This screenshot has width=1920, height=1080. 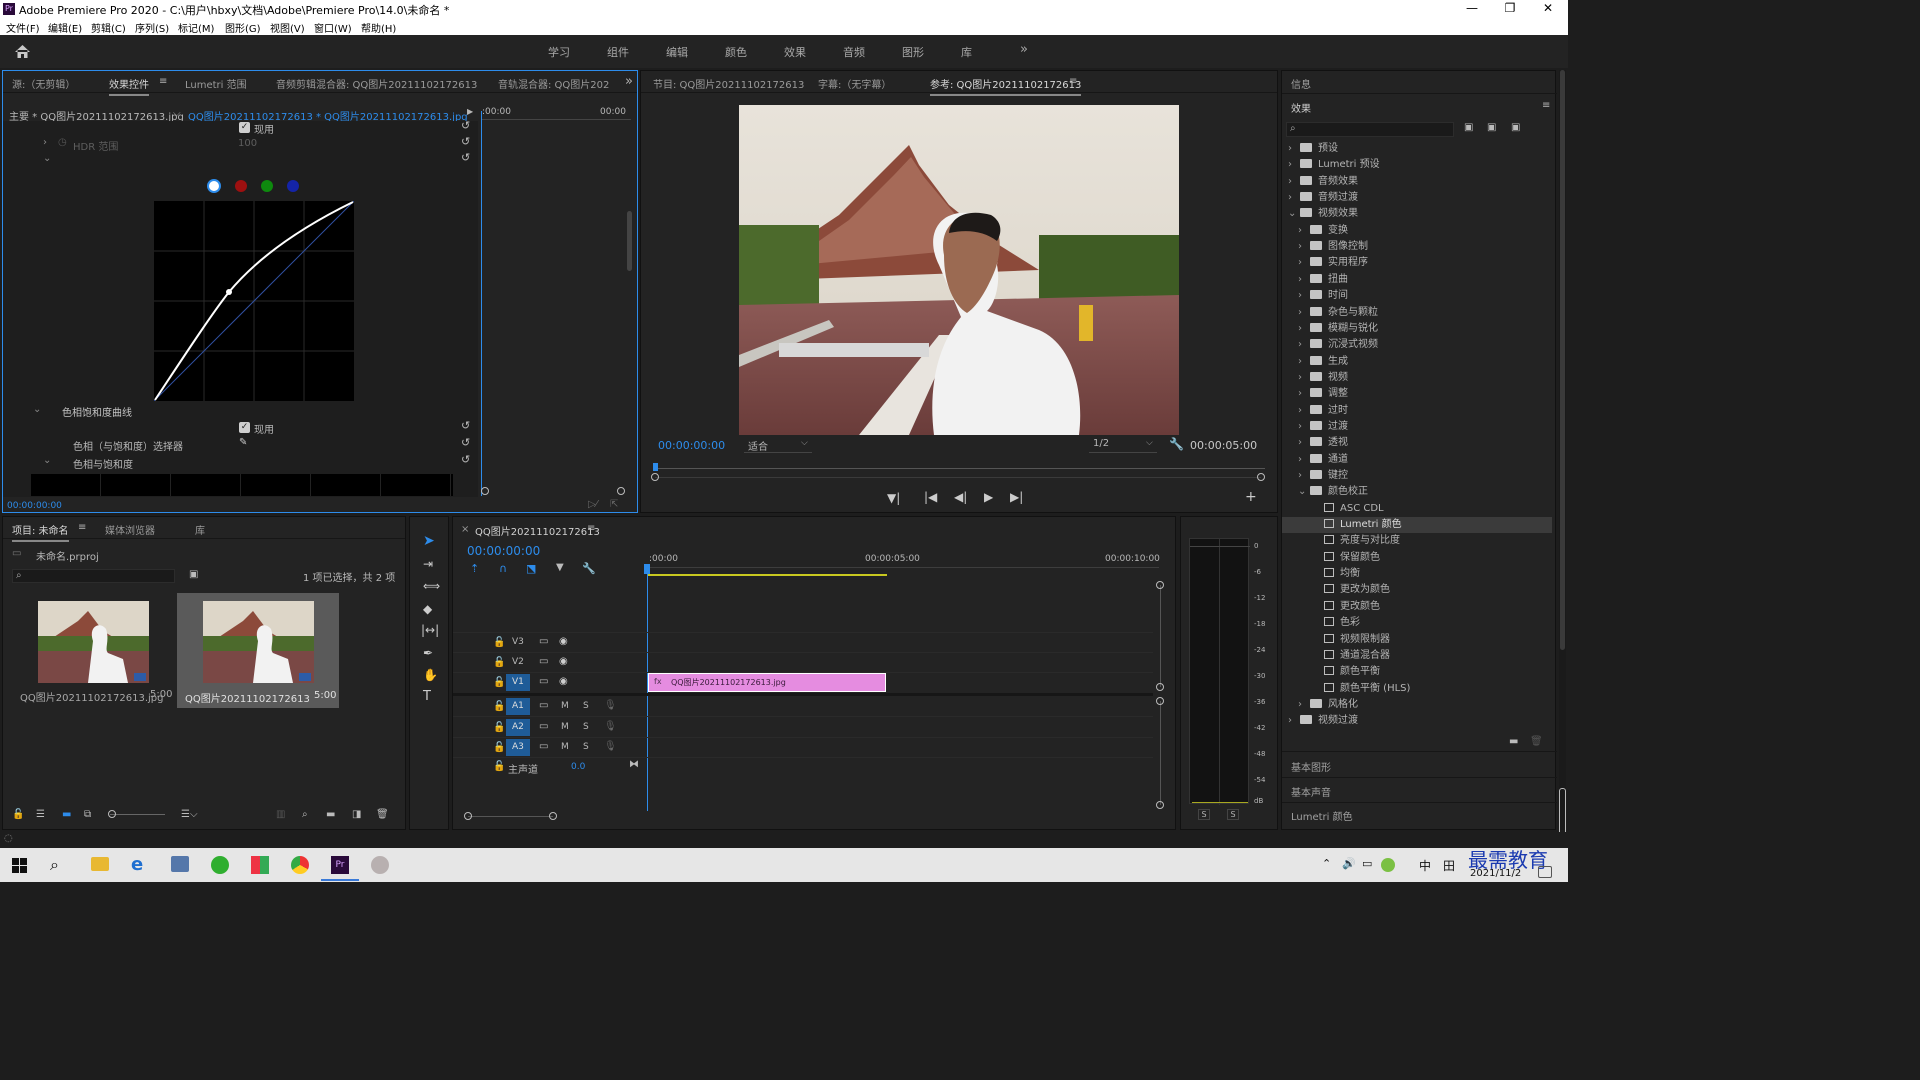 I want to click on filter-icon: ▷⁄, so click(x=592, y=504).